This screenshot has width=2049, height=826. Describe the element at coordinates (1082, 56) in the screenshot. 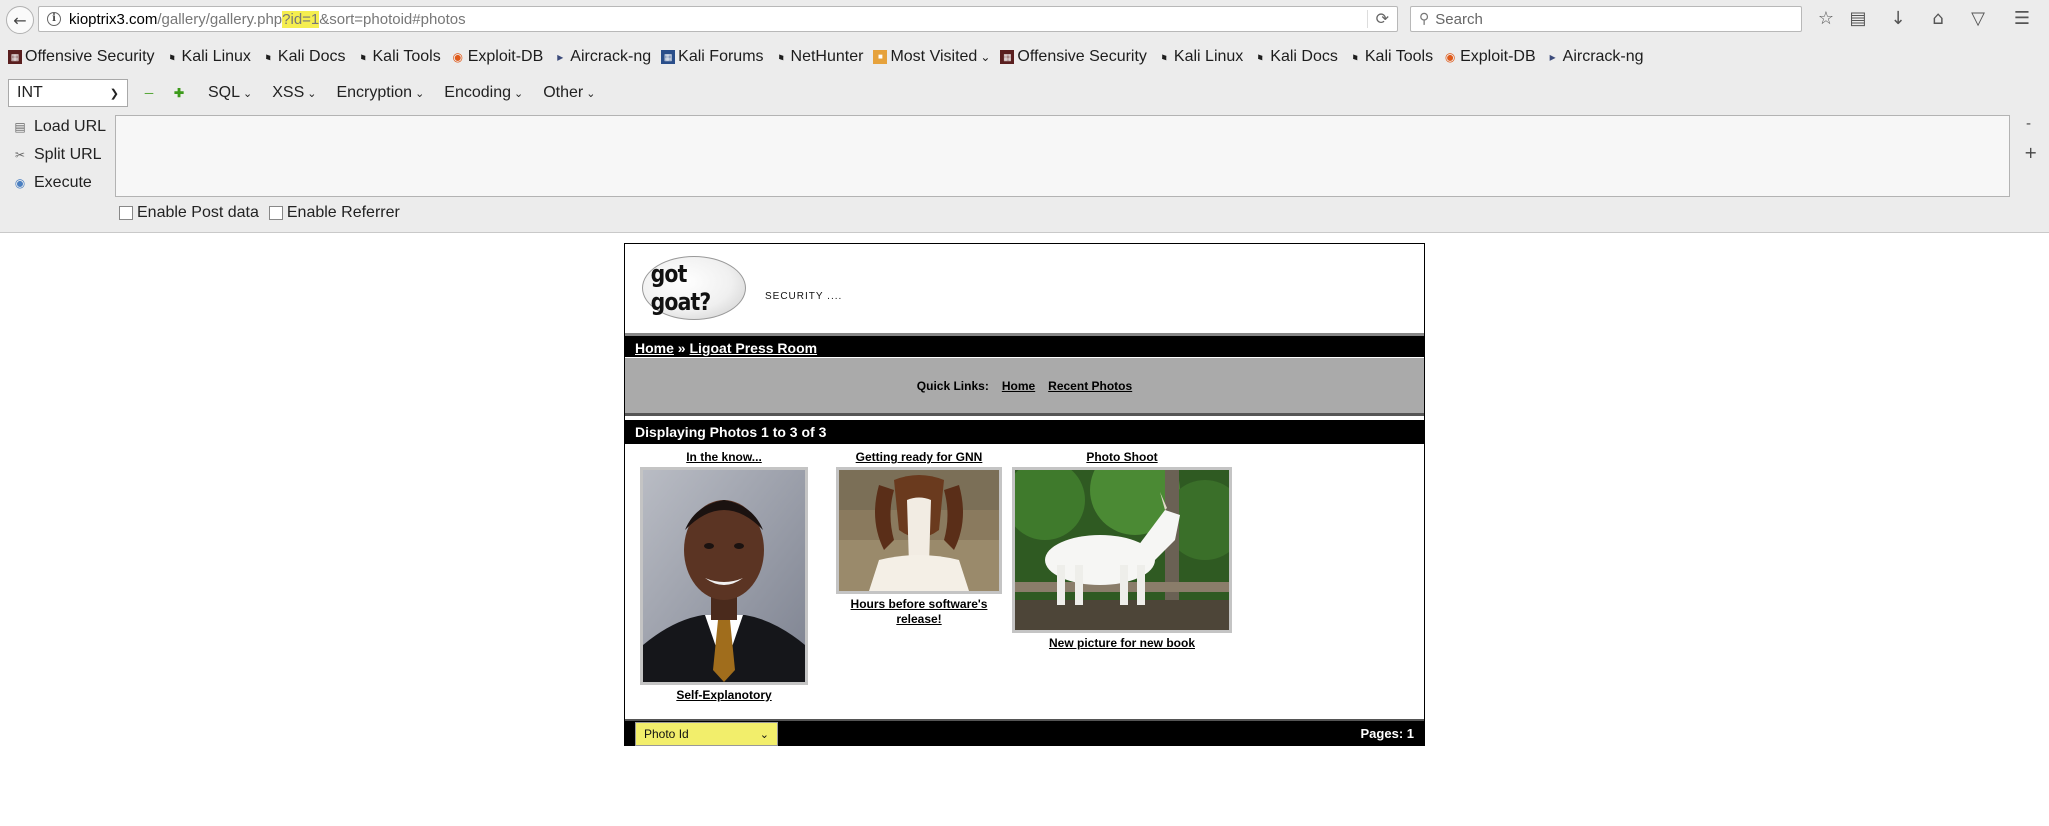

I see `bookmark-label: Offensive Security` at that location.